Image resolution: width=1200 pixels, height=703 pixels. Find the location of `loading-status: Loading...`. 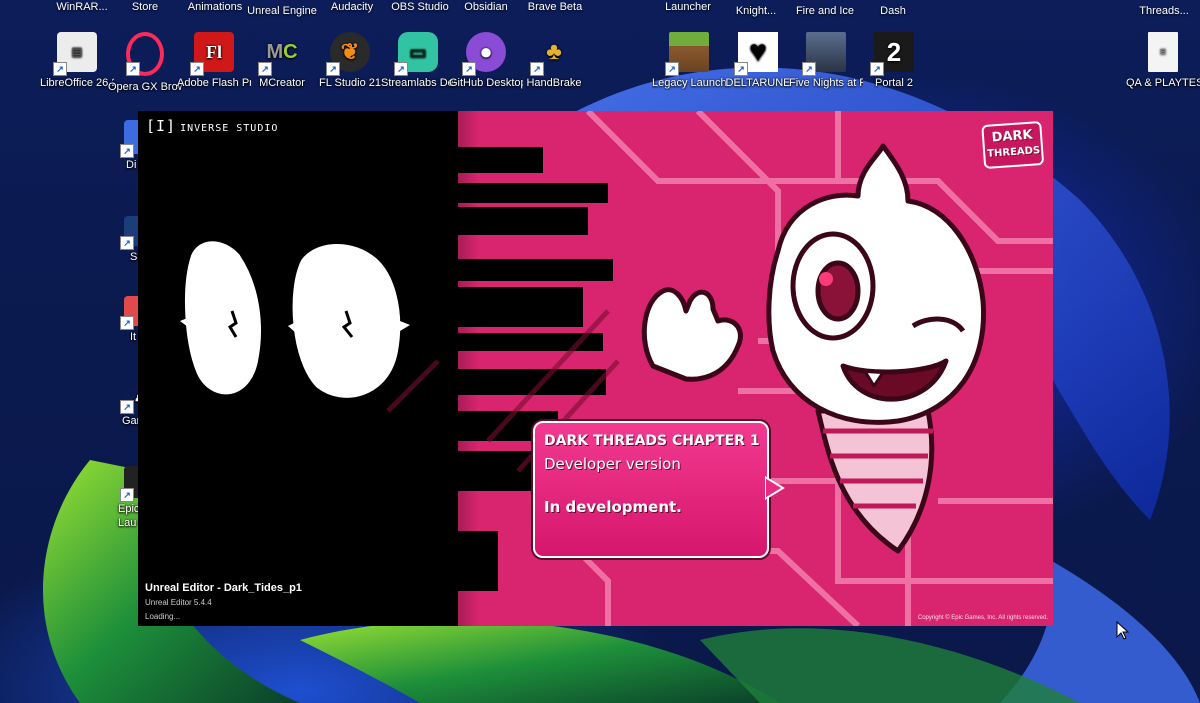

loading-status: Loading... is located at coordinates (163, 616).